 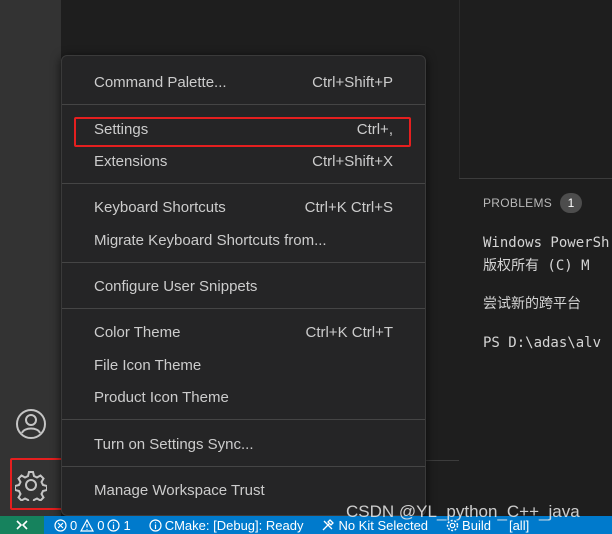 What do you see at coordinates (243, 82) in the screenshot?
I see `menu-item-command-palette: Command Palette... Ctrl+Shift+P` at bounding box center [243, 82].